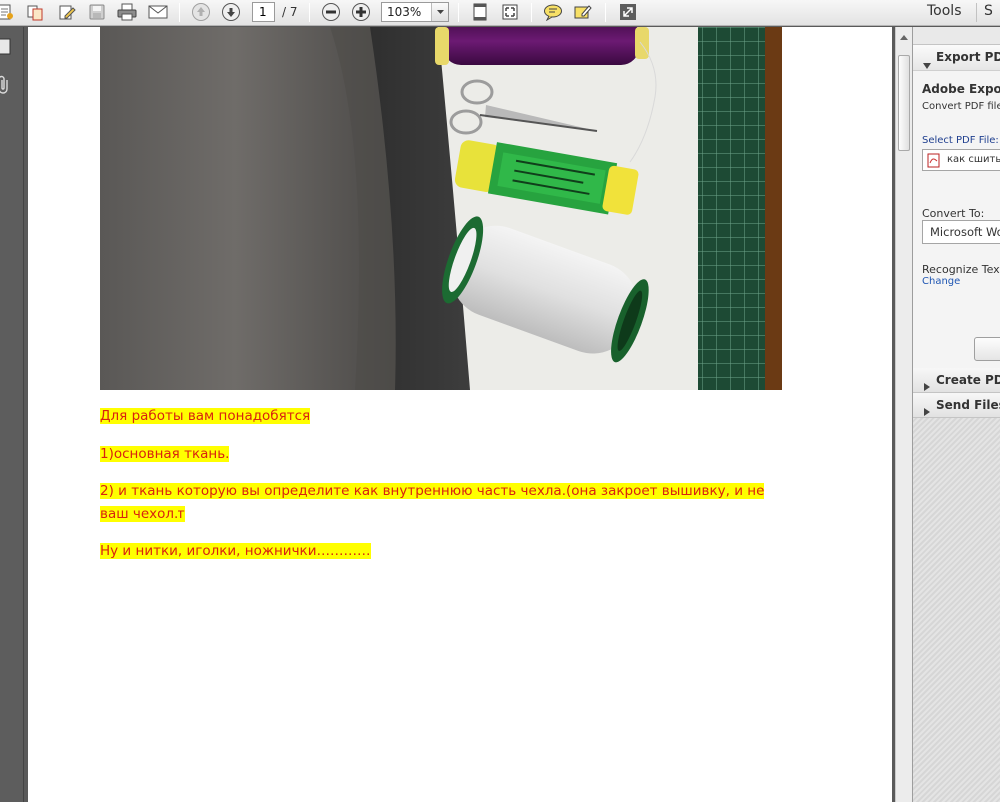 This screenshot has height=802, width=1000. Describe the element at coordinates (263, 12) in the screenshot. I see `page-number-input: 1` at that location.